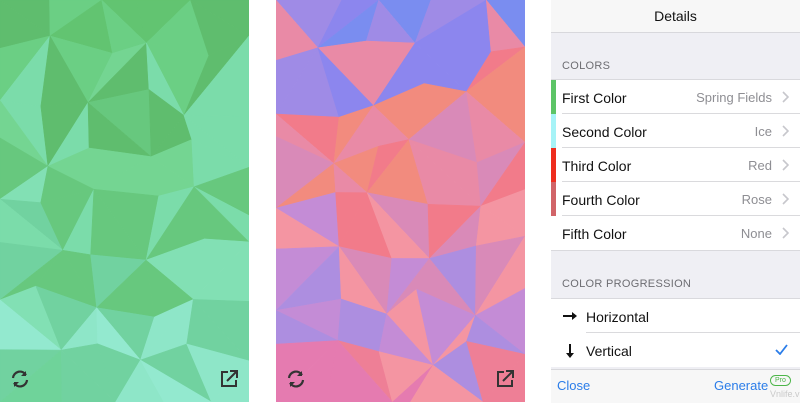  Describe the element at coordinates (675, 316) in the screenshot. I see `progression-row-horizontal: Horizontal` at that location.